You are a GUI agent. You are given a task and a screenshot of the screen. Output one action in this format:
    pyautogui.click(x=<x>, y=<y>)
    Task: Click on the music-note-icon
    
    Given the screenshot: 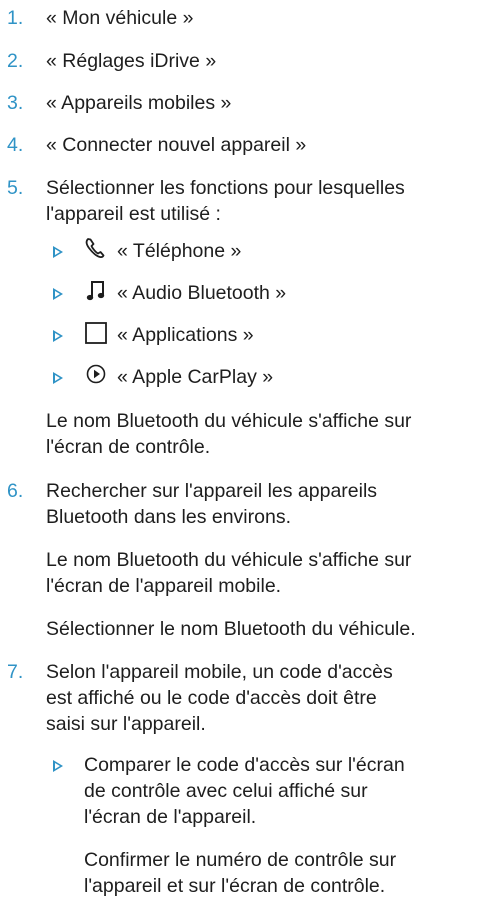 What is the action you would take?
    pyautogui.click(x=96, y=290)
    